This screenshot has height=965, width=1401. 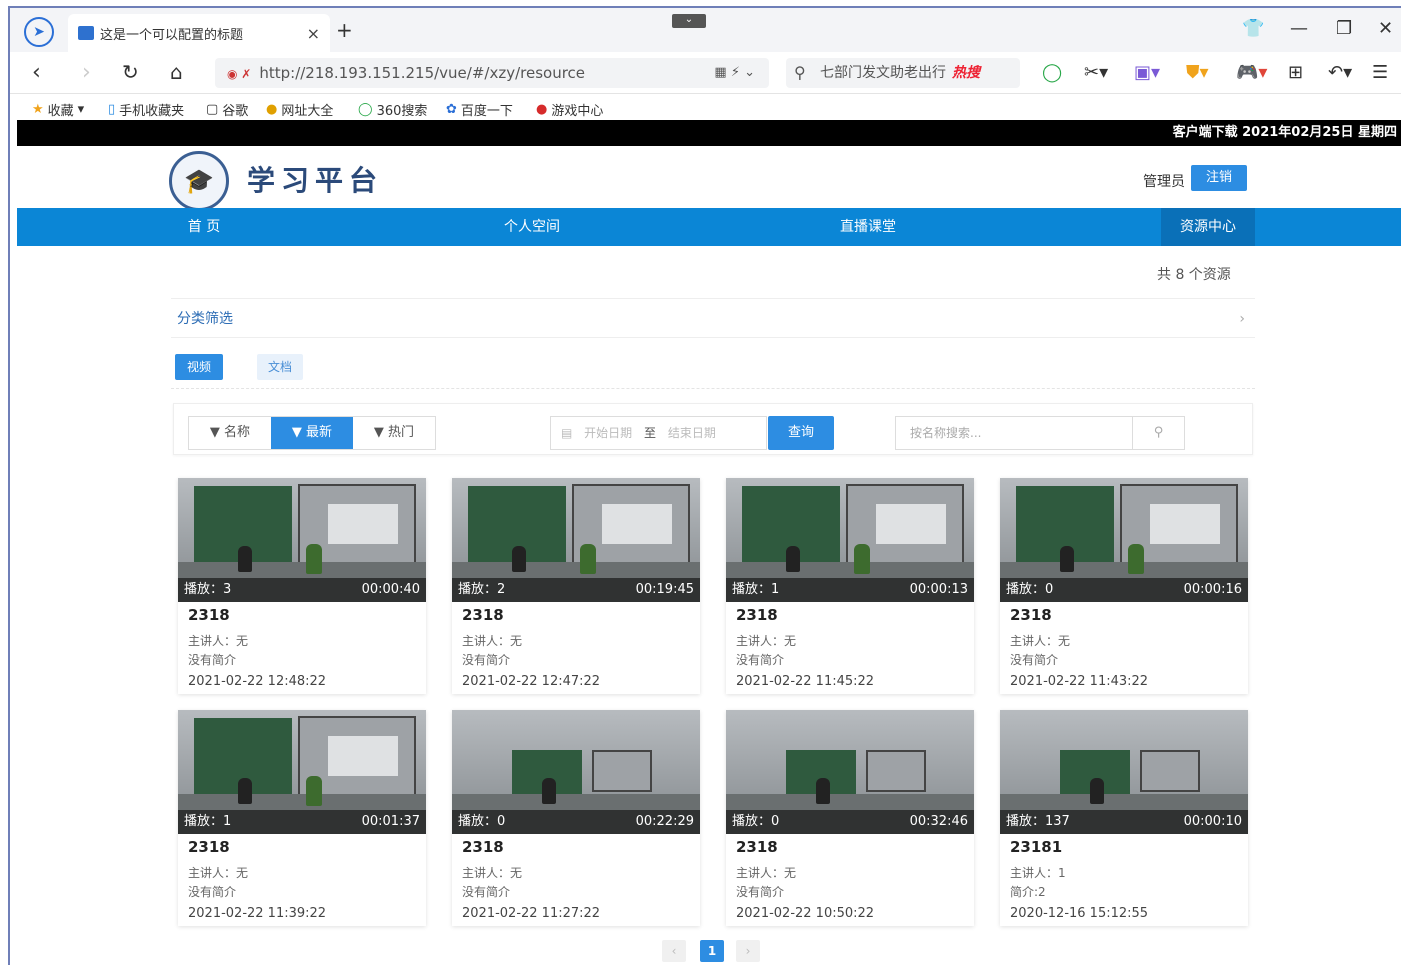 I want to click on start-date-input: 开始日期, so click(x=608, y=433).